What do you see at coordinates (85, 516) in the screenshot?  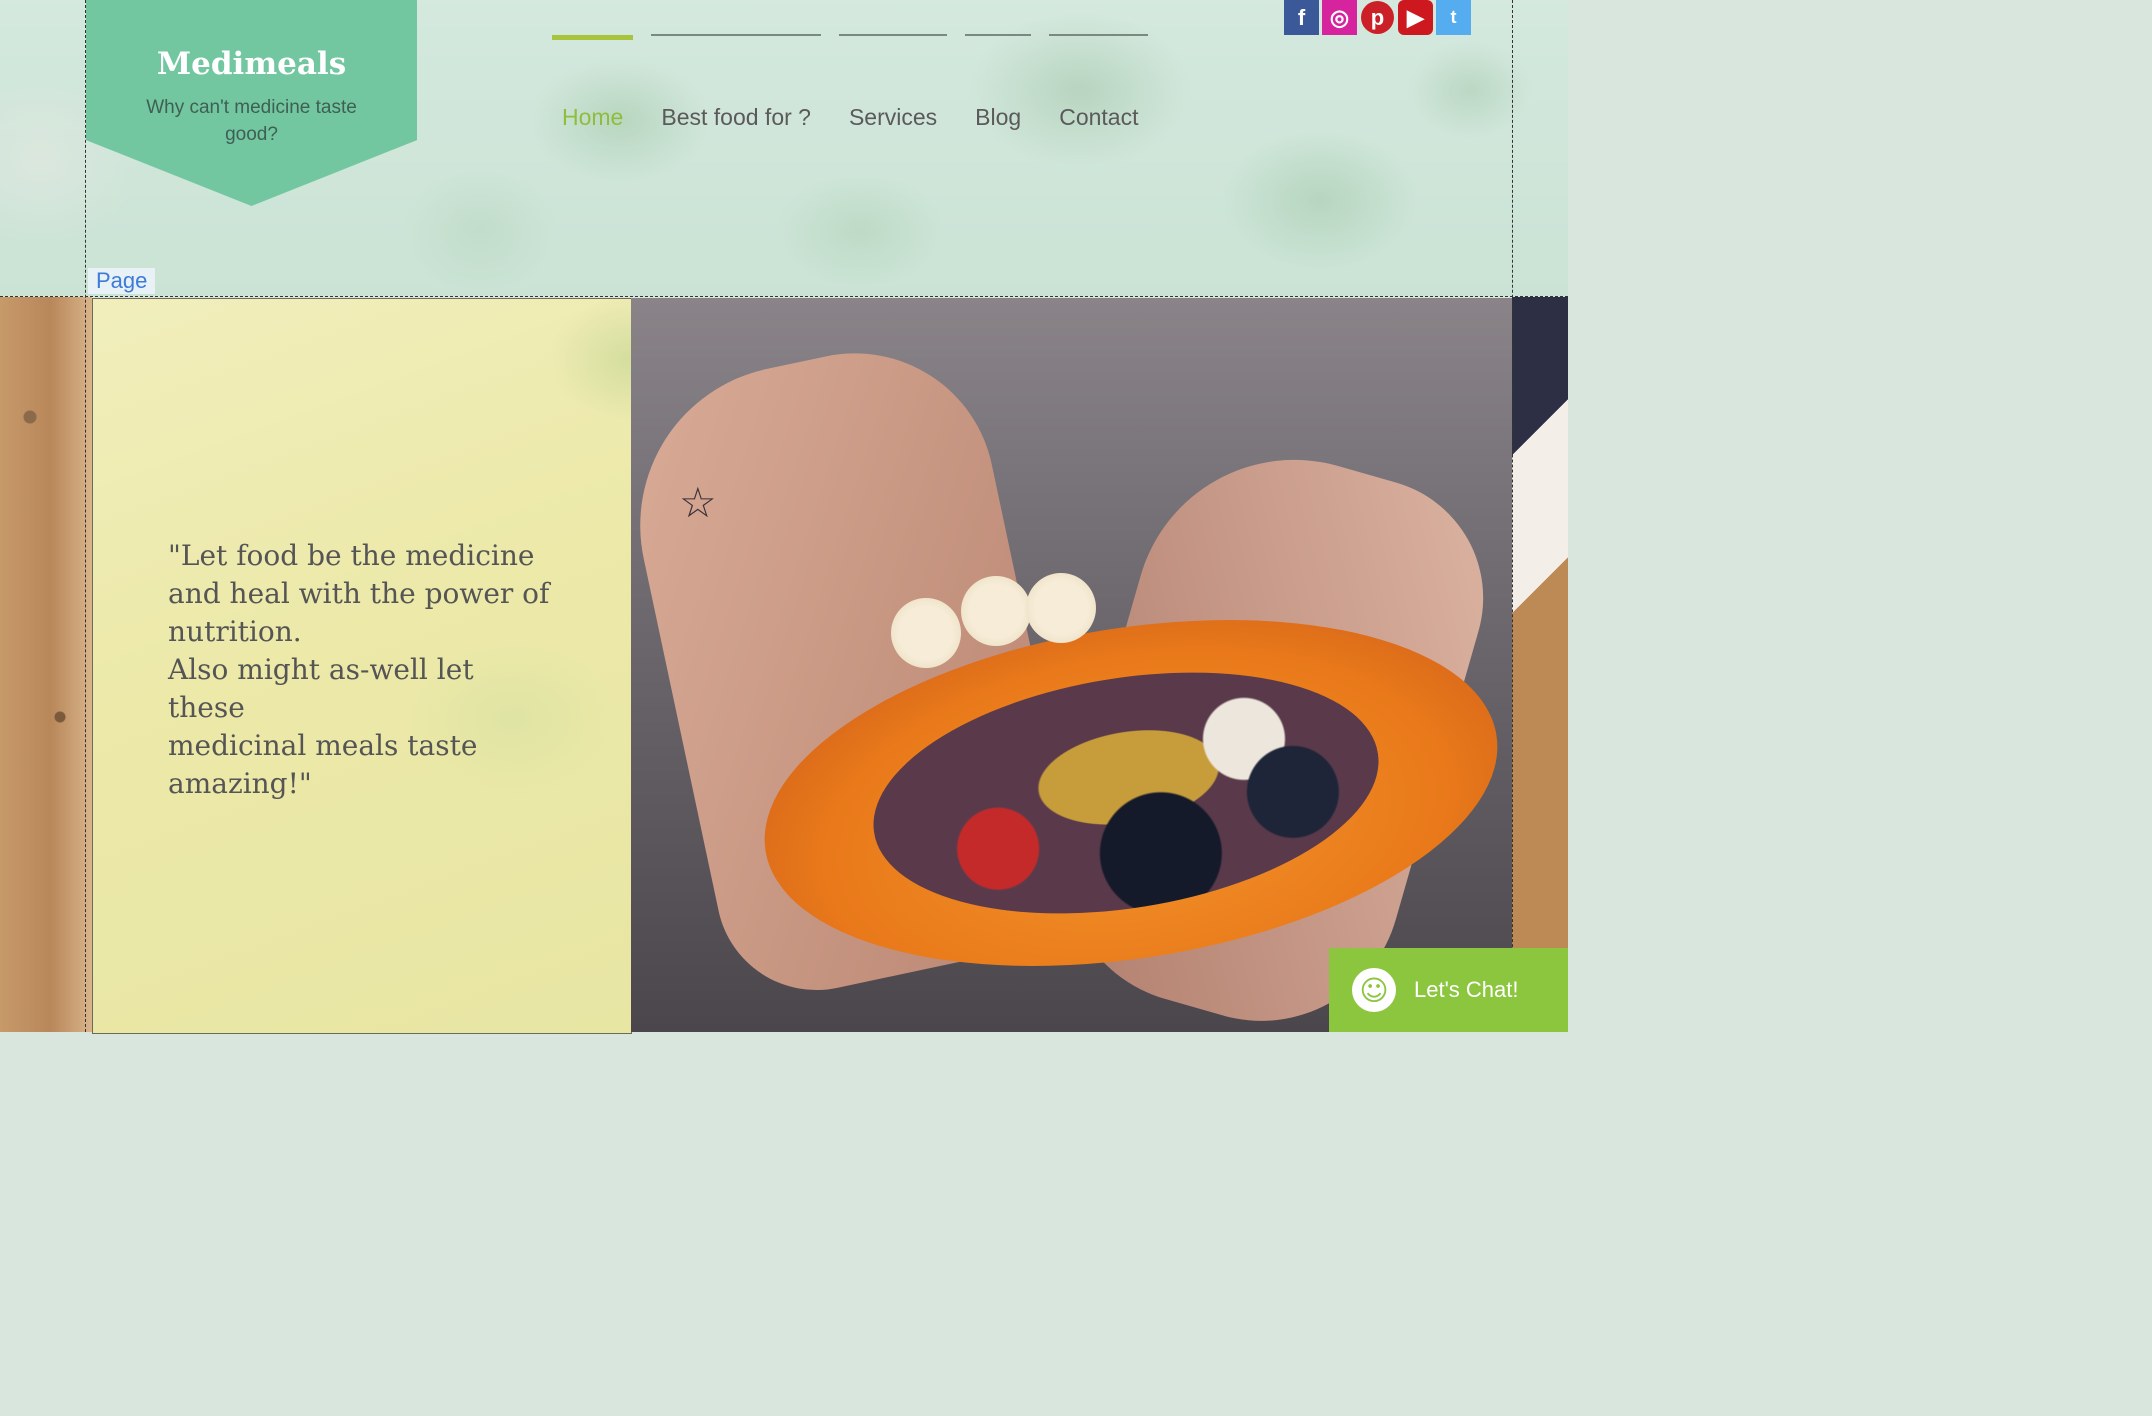 I see `guide-line-left` at bounding box center [85, 516].